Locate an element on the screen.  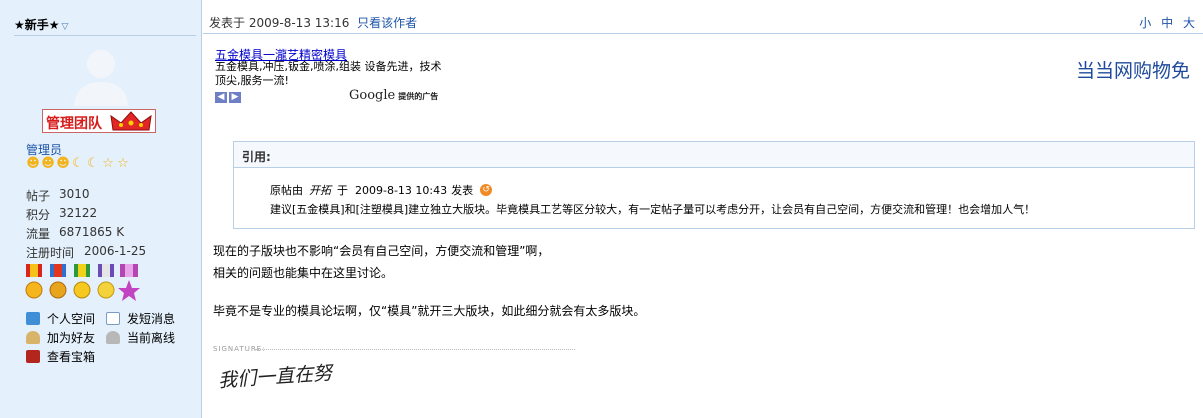
posted-label: 发表于 is located at coordinates (227, 23).